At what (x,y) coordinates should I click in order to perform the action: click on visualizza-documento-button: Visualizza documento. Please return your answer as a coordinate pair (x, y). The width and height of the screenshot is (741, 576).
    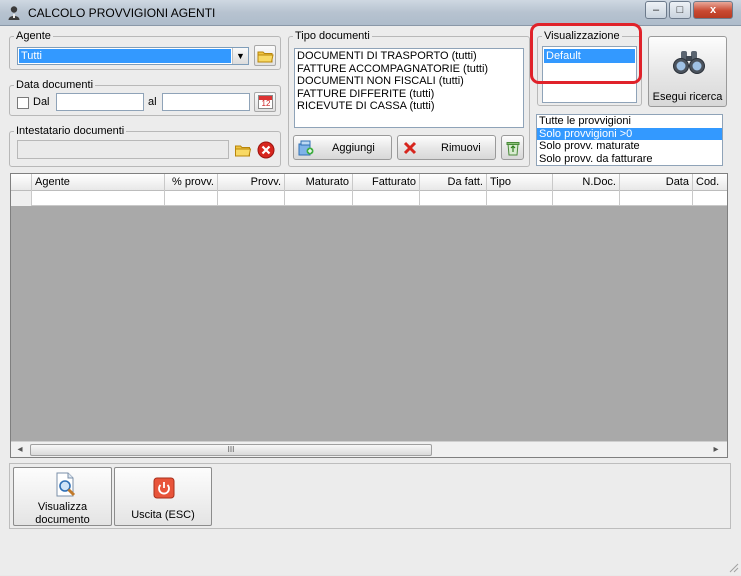
    Looking at the image, I should click on (62, 496).